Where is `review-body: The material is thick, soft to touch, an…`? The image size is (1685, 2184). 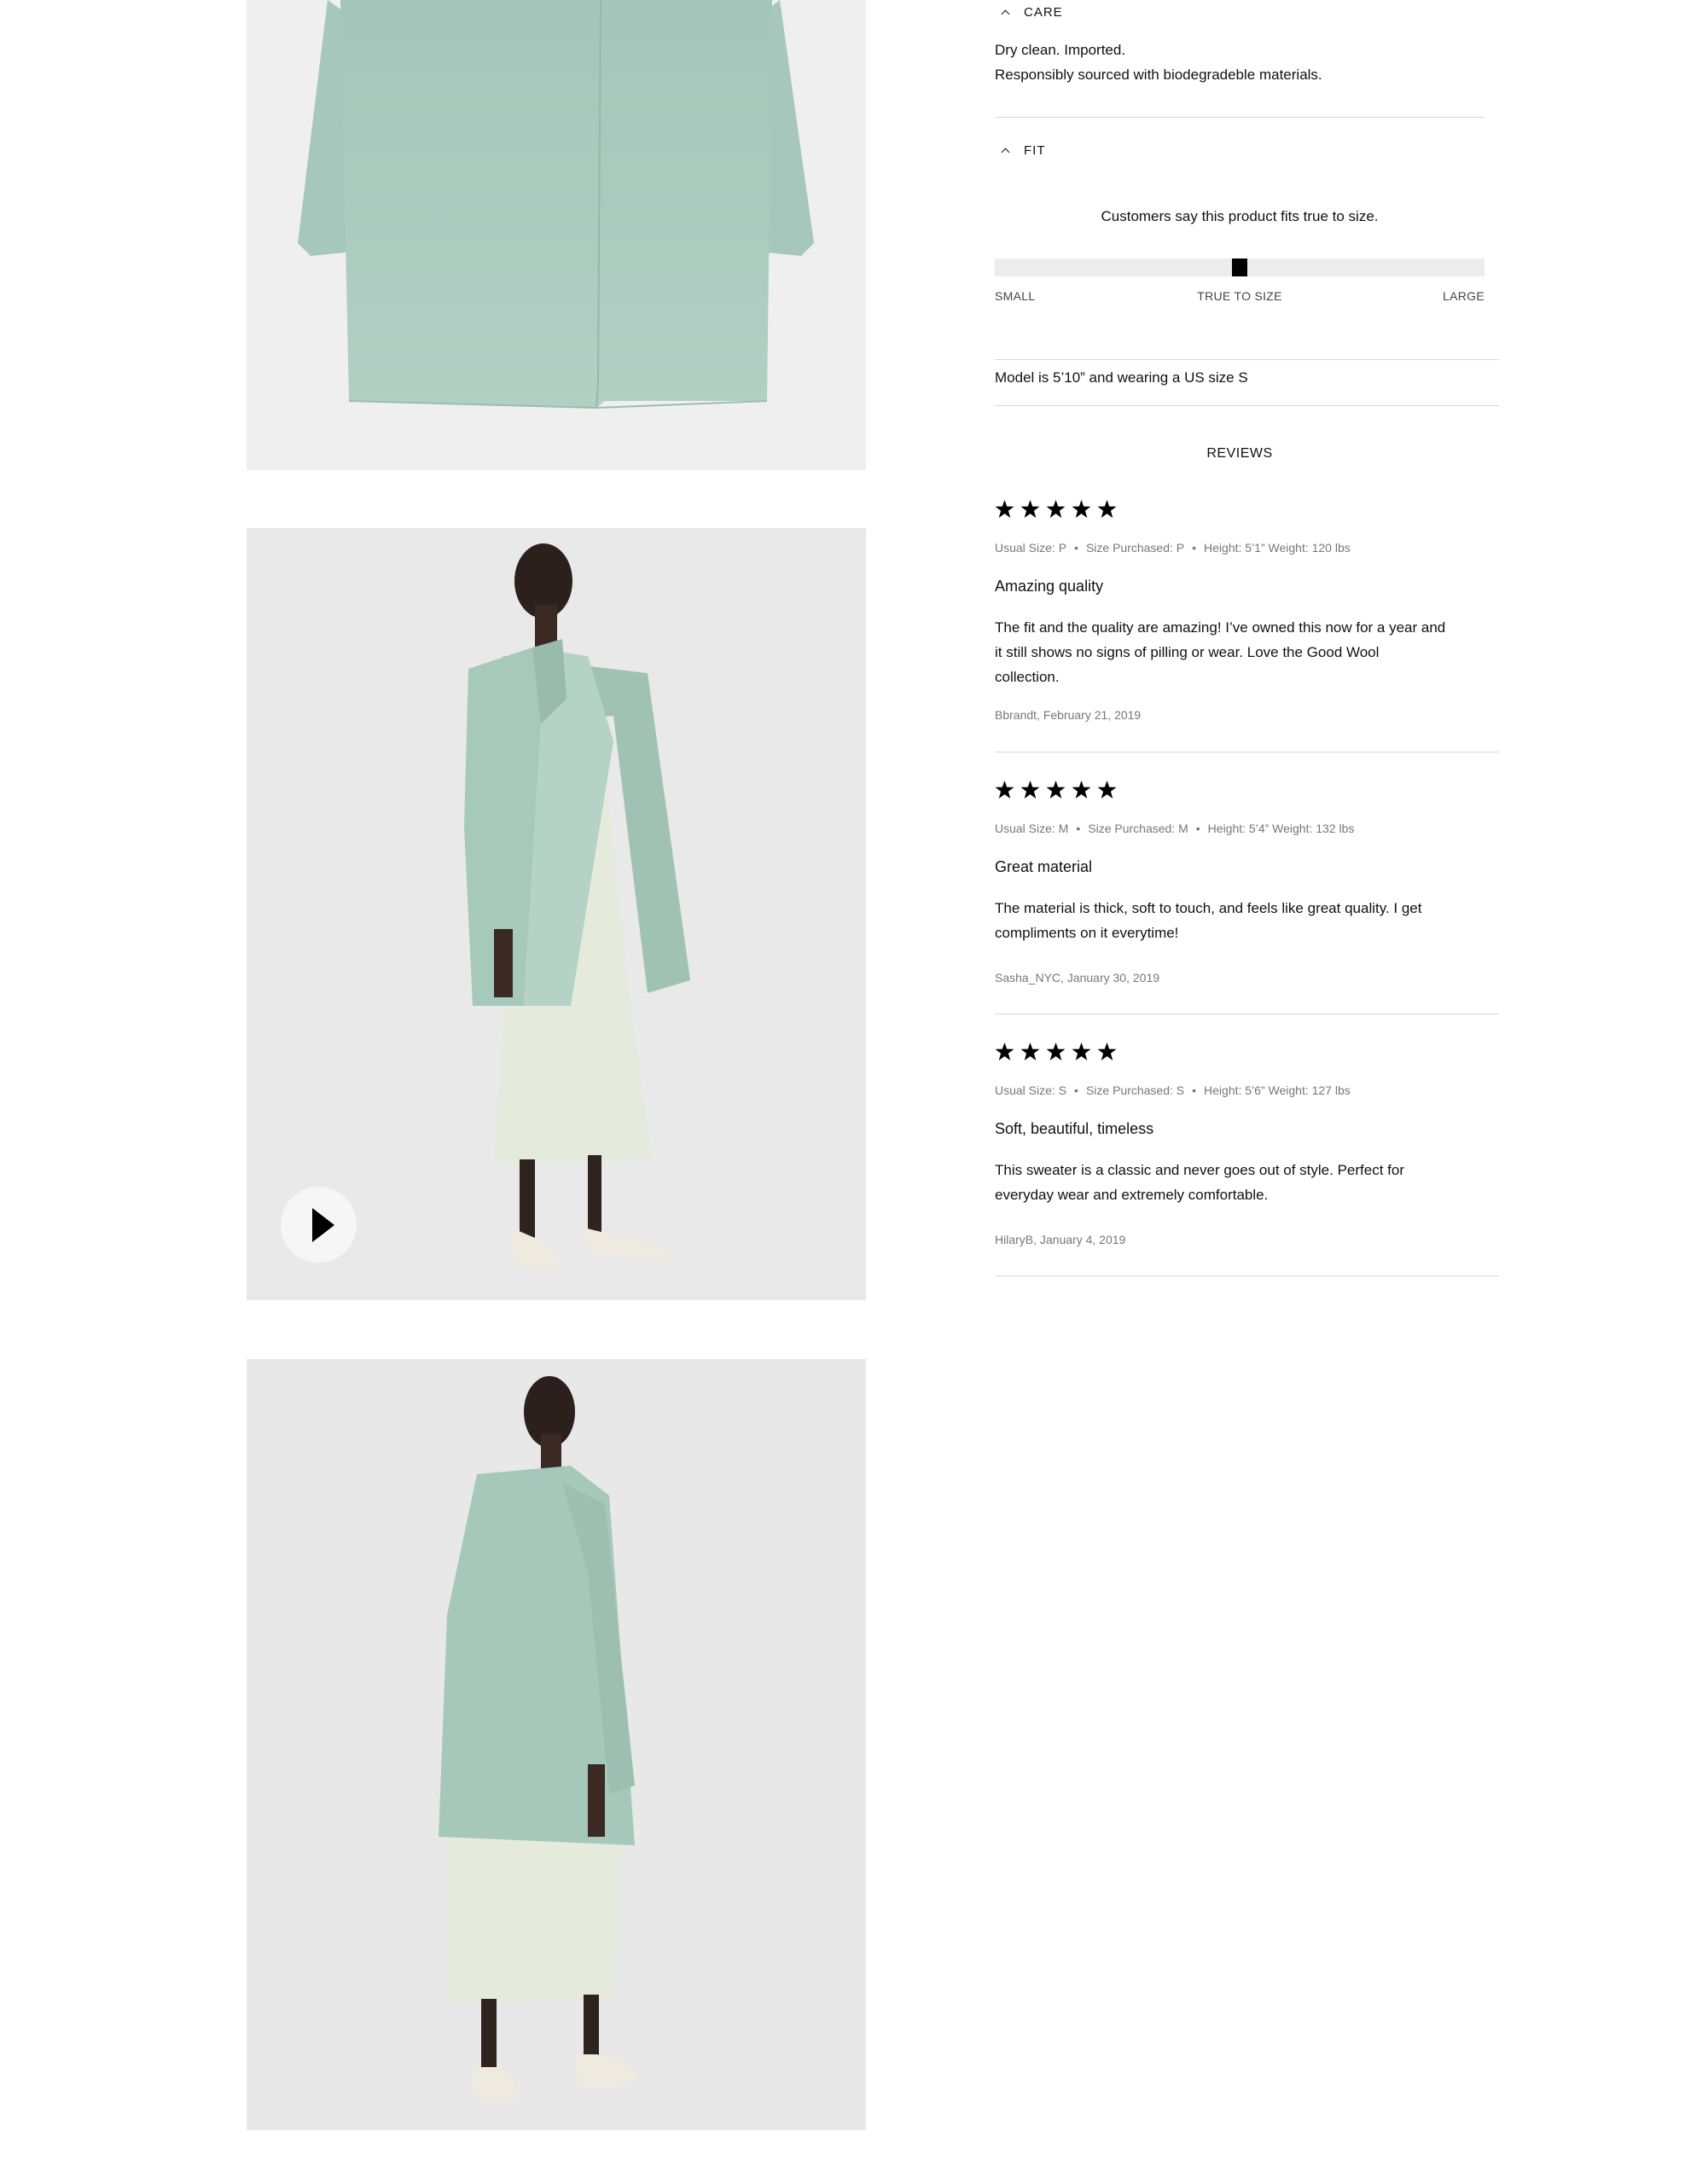 review-body: The material is thick, soft to touch, an… is located at coordinates (1208, 921).